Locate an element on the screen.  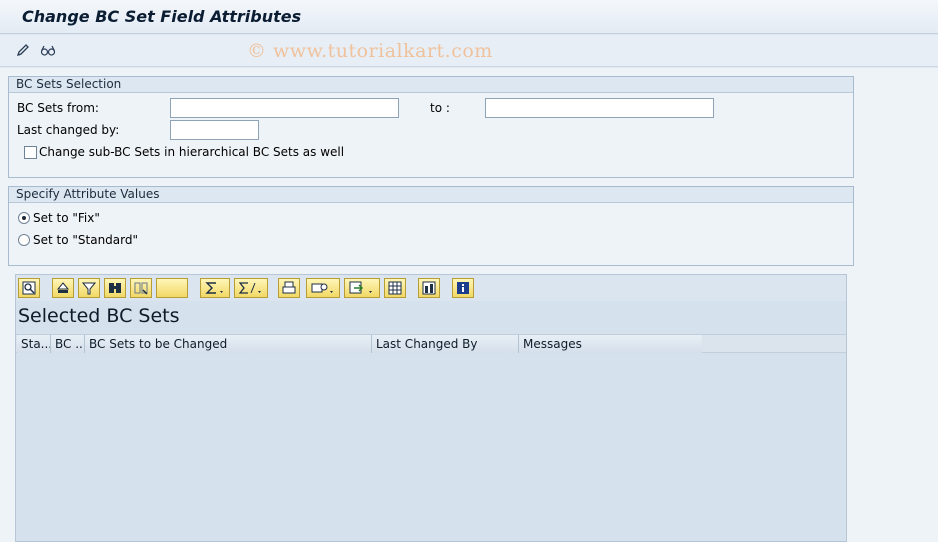
views-icon is located at coordinates (323, 288).